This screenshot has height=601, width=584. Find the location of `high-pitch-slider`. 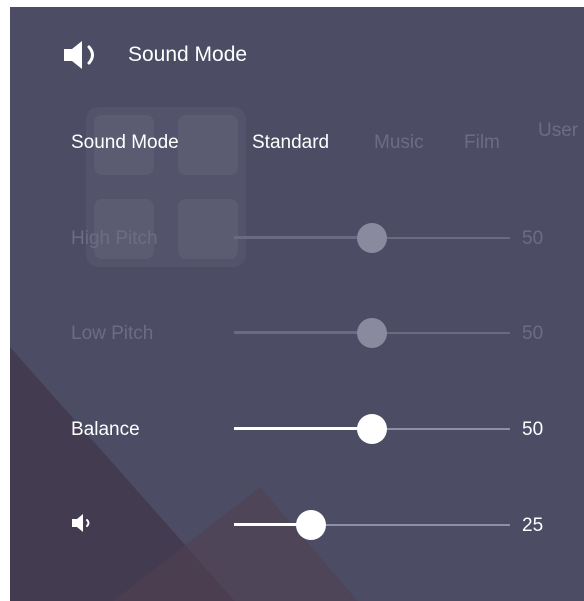

high-pitch-slider is located at coordinates (372, 238).